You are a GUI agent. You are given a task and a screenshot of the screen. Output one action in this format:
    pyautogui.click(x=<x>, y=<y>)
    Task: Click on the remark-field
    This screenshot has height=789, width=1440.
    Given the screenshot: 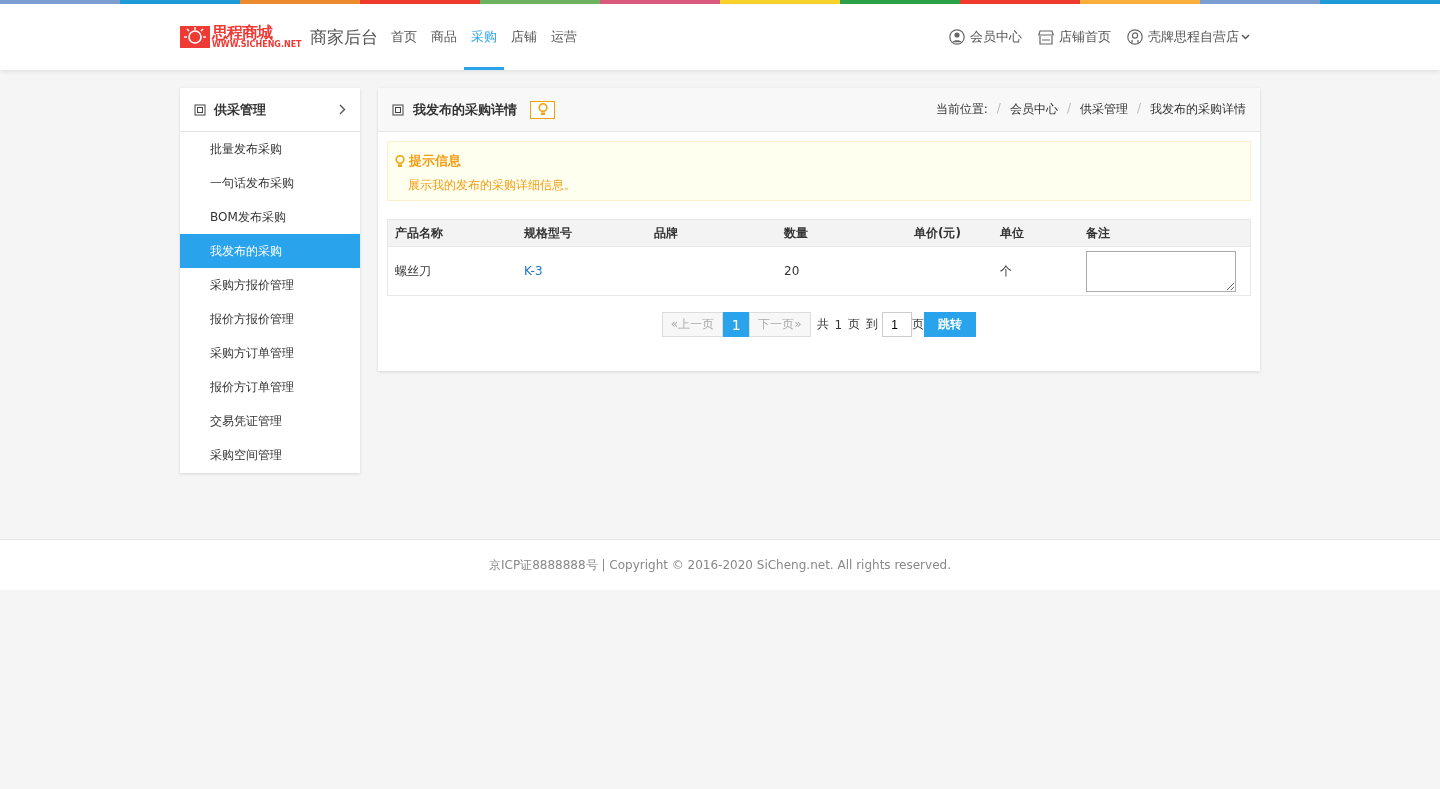 What is the action you would take?
    pyautogui.click(x=1161, y=271)
    